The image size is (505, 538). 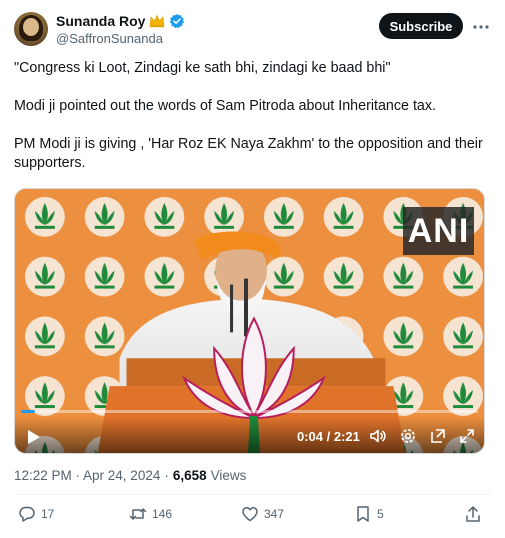 What do you see at coordinates (150, 514) in the screenshot?
I see `repost-button: 146` at bounding box center [150, 514].